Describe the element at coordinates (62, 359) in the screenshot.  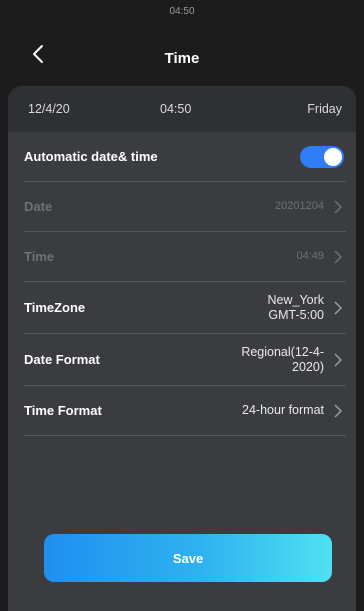
I see `date-format-label: Date Format` at that location.